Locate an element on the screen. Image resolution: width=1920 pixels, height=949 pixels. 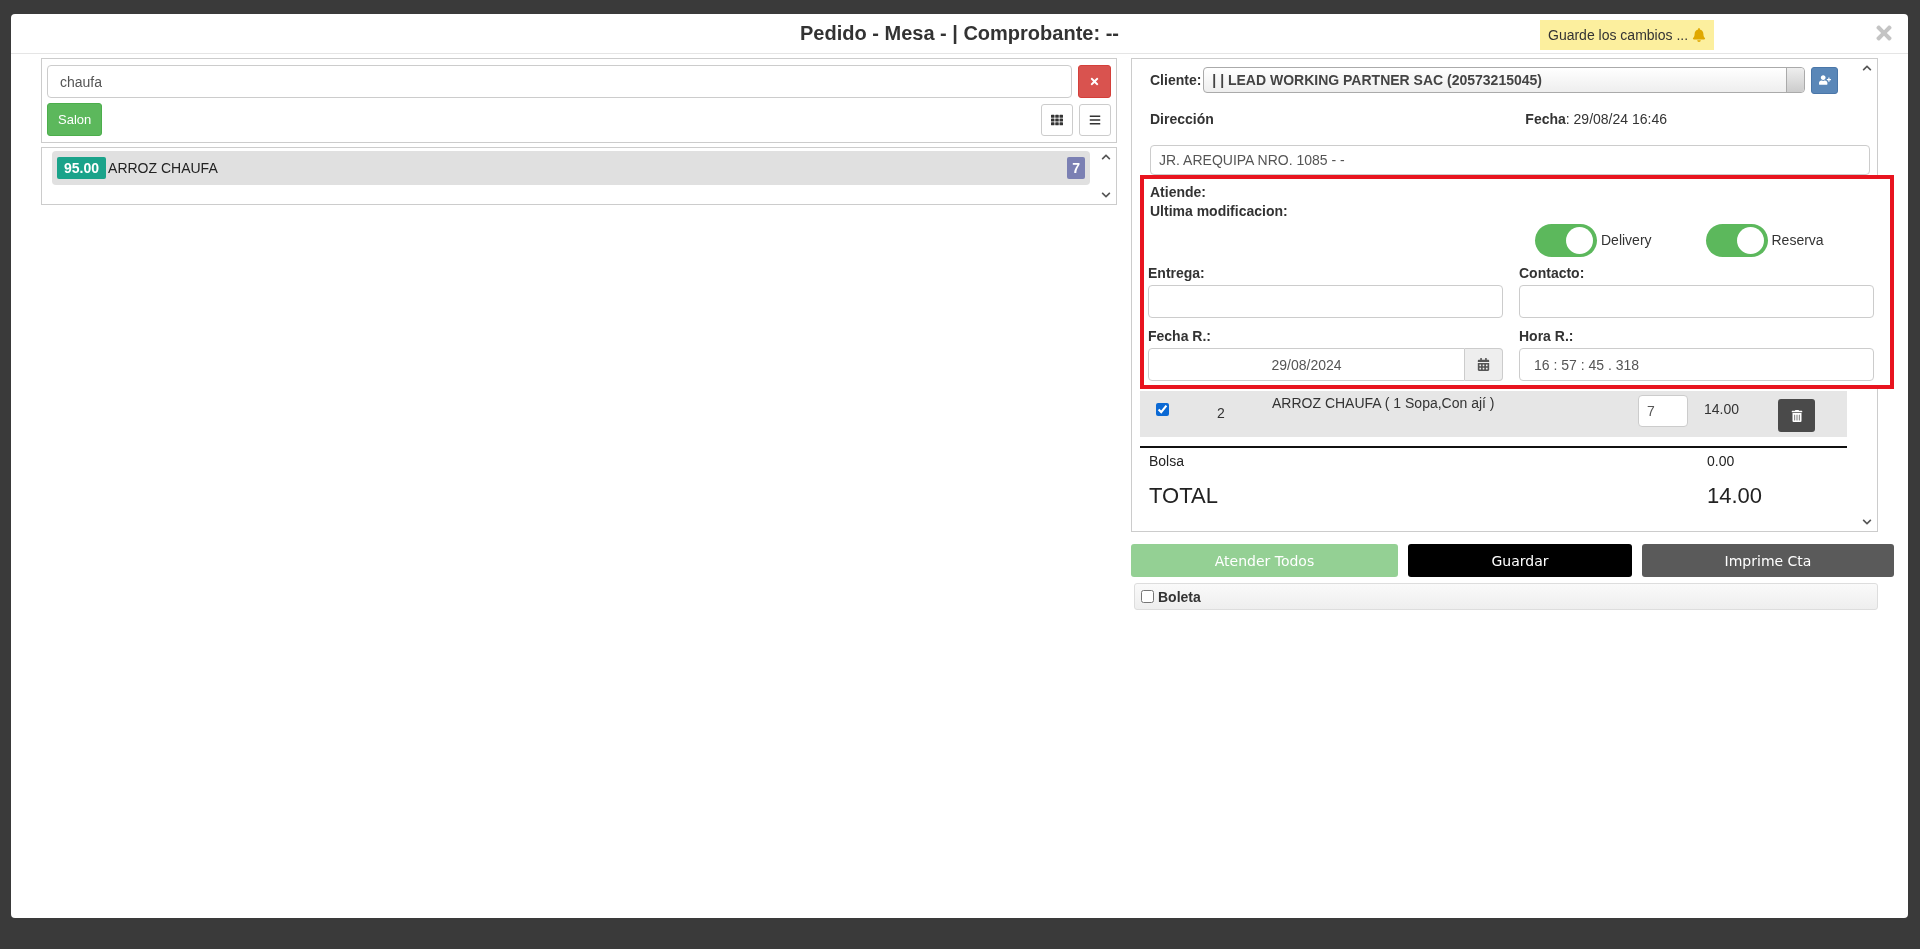
field-label: Hora R.: is located at coordinates (1547, 336).